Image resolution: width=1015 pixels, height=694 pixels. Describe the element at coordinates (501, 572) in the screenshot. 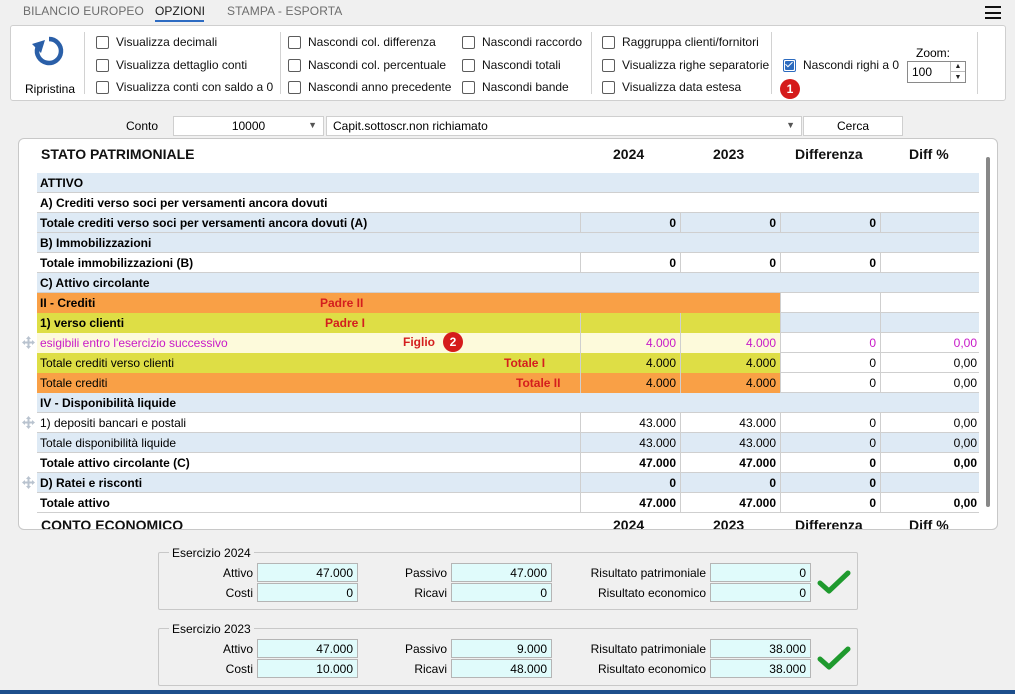

I see `passivo-field: 47.000` at that location.